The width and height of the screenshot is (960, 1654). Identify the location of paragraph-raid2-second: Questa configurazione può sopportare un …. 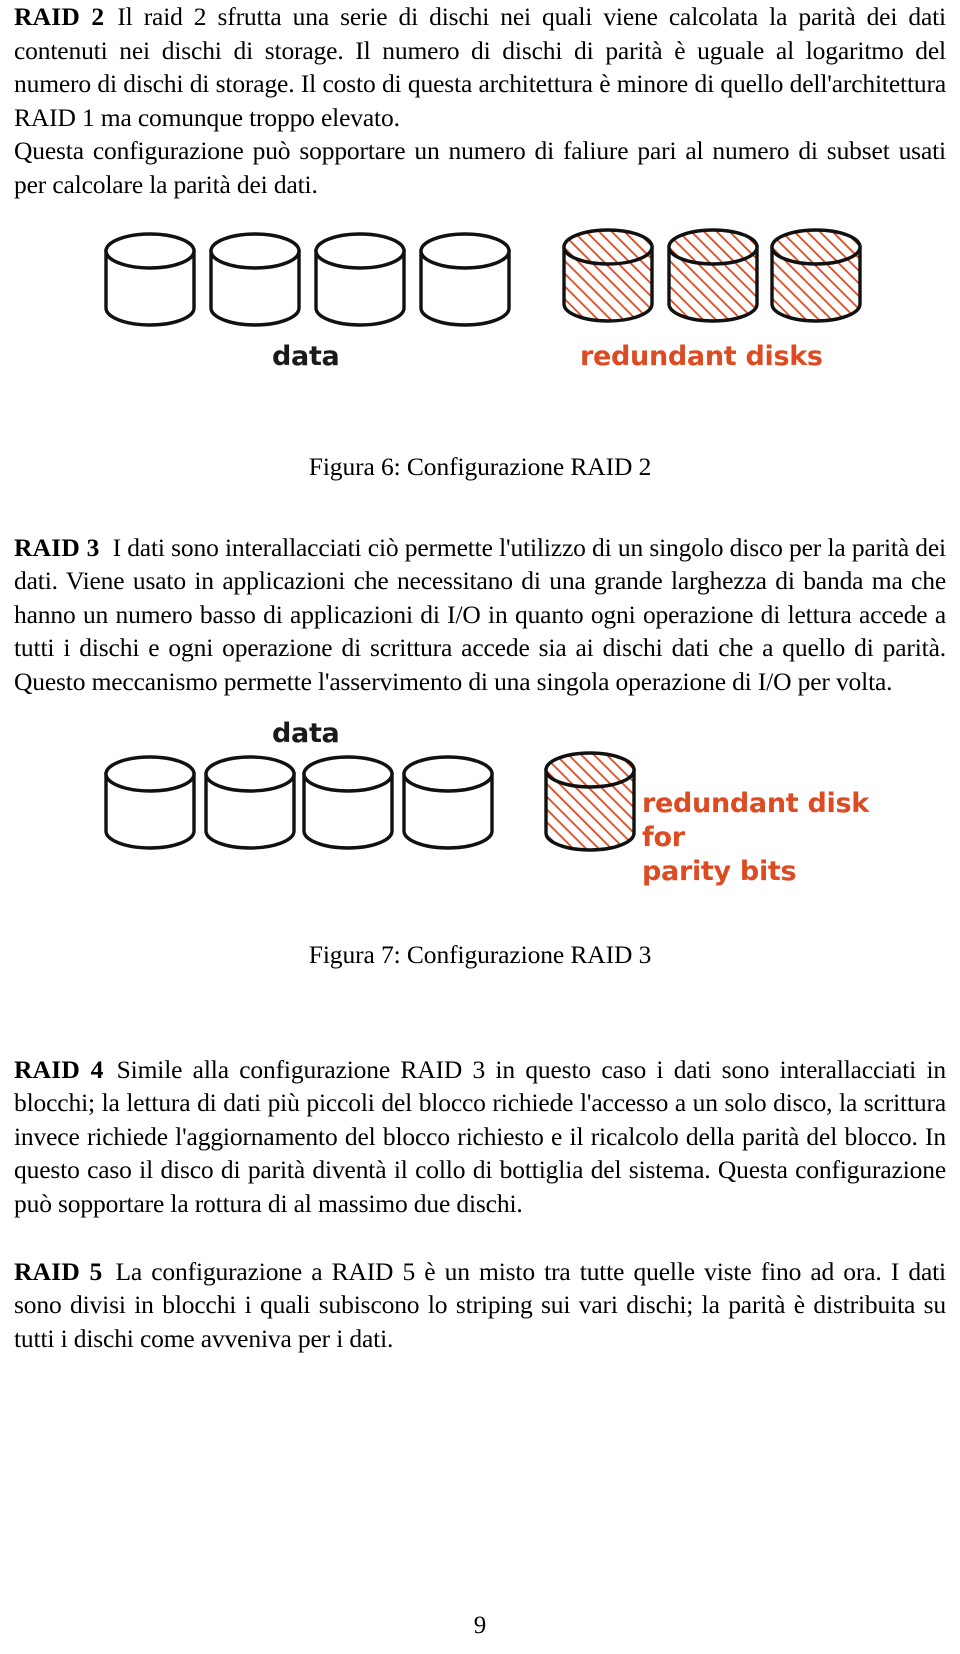
(480, 167).